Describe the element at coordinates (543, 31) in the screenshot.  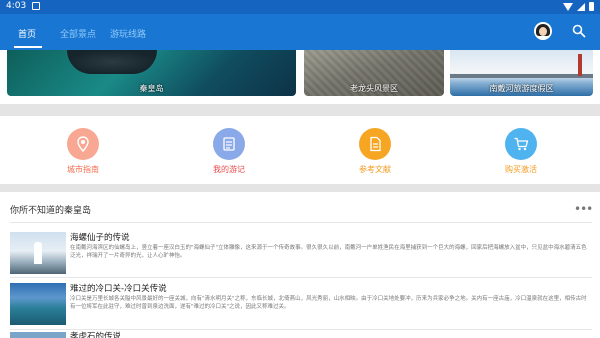
I see `avatar` at that location.